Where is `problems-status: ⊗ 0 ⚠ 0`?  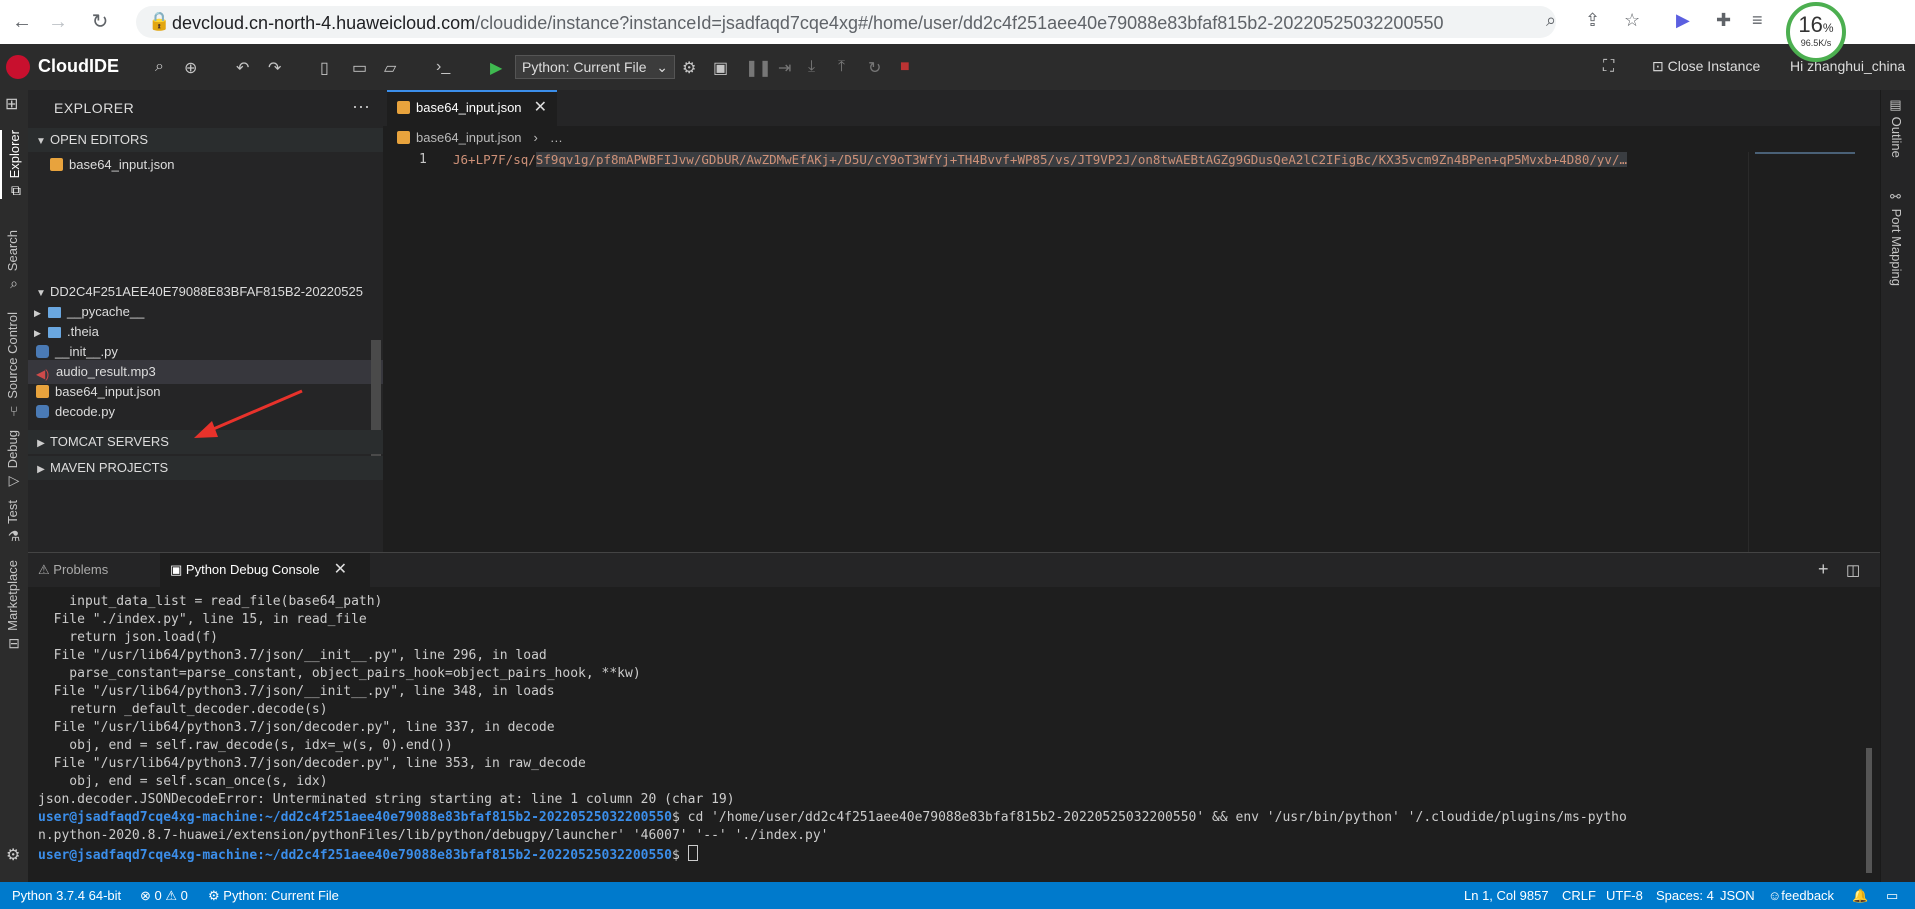
problems-status: ⊗ 0 ⚠ 0 is located at coordinates (164, 895).